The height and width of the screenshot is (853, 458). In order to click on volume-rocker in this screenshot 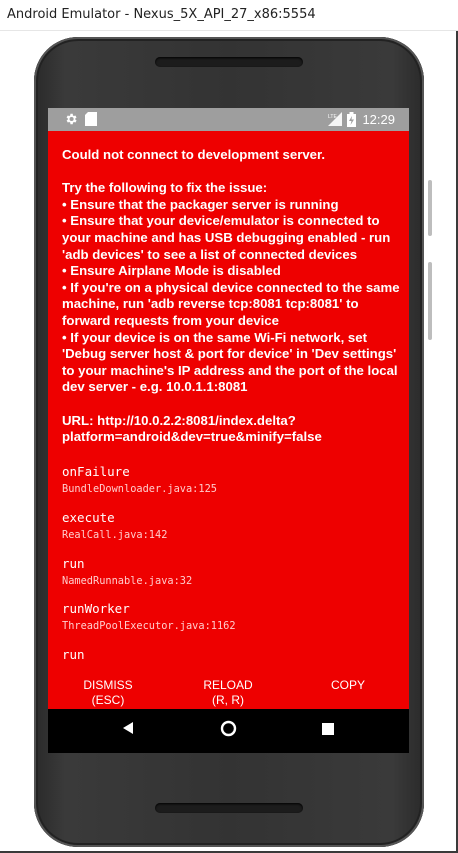, I will do `click(430, 301)`.